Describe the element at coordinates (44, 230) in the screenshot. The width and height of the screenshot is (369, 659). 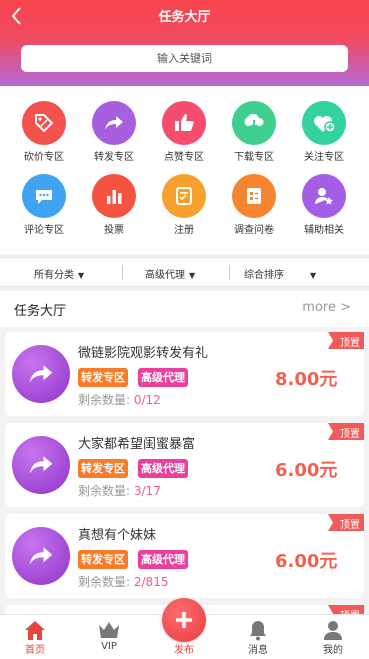
I see `category-label: 评论专区` at that location.